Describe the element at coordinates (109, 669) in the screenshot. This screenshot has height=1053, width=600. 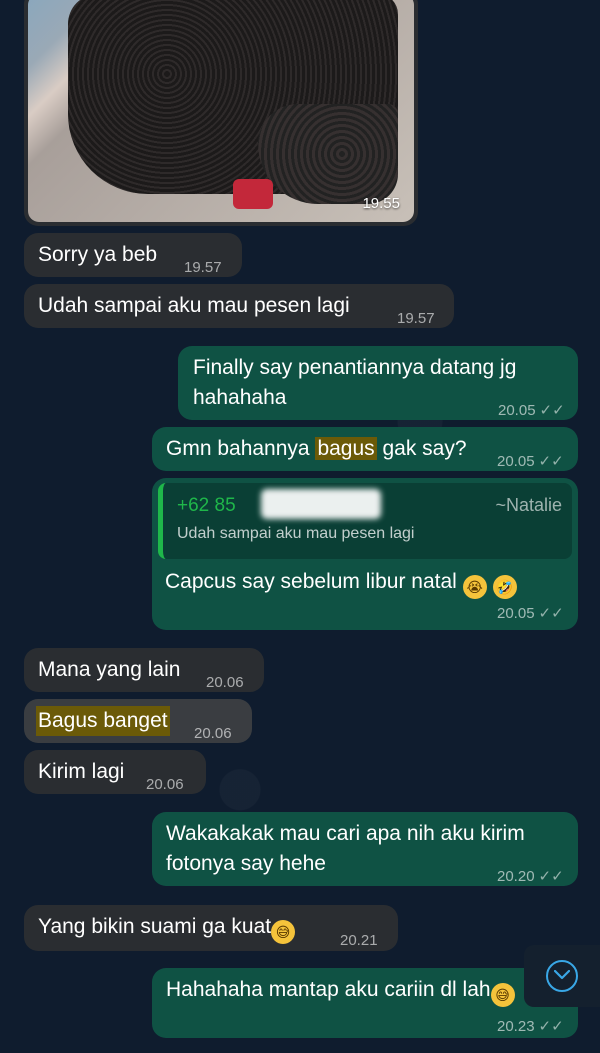
I see `message-text: Mana yang lain` at that location.